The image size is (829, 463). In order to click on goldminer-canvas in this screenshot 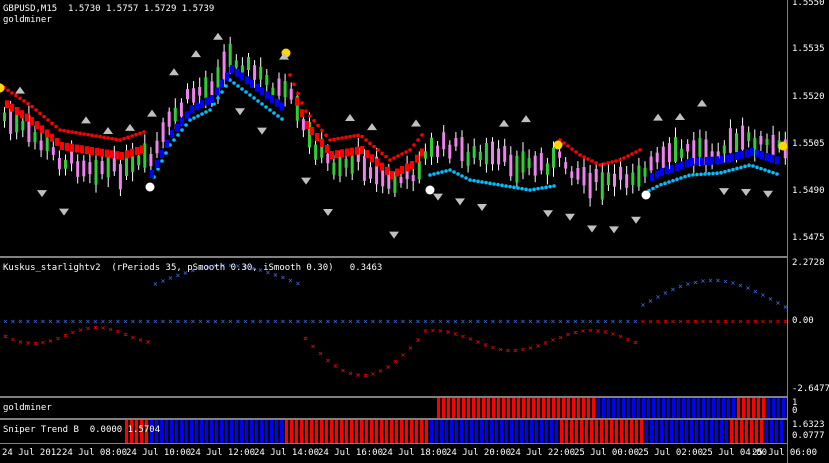, I will do `click(393, 408)`.